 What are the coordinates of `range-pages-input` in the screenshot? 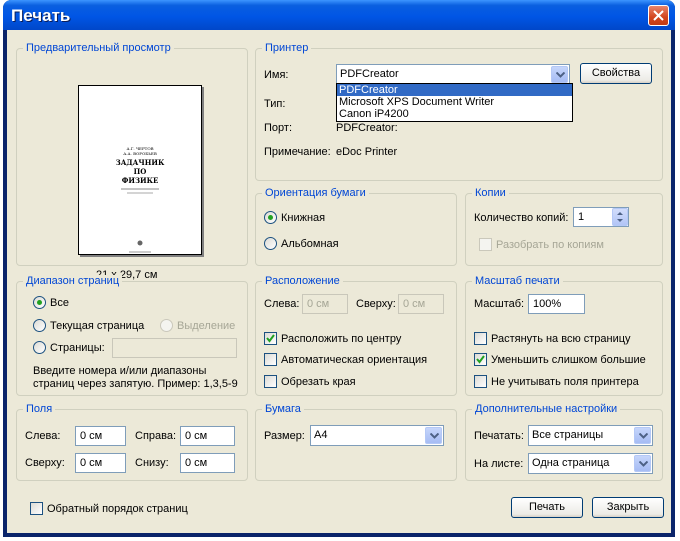 It's located at (174, 348).